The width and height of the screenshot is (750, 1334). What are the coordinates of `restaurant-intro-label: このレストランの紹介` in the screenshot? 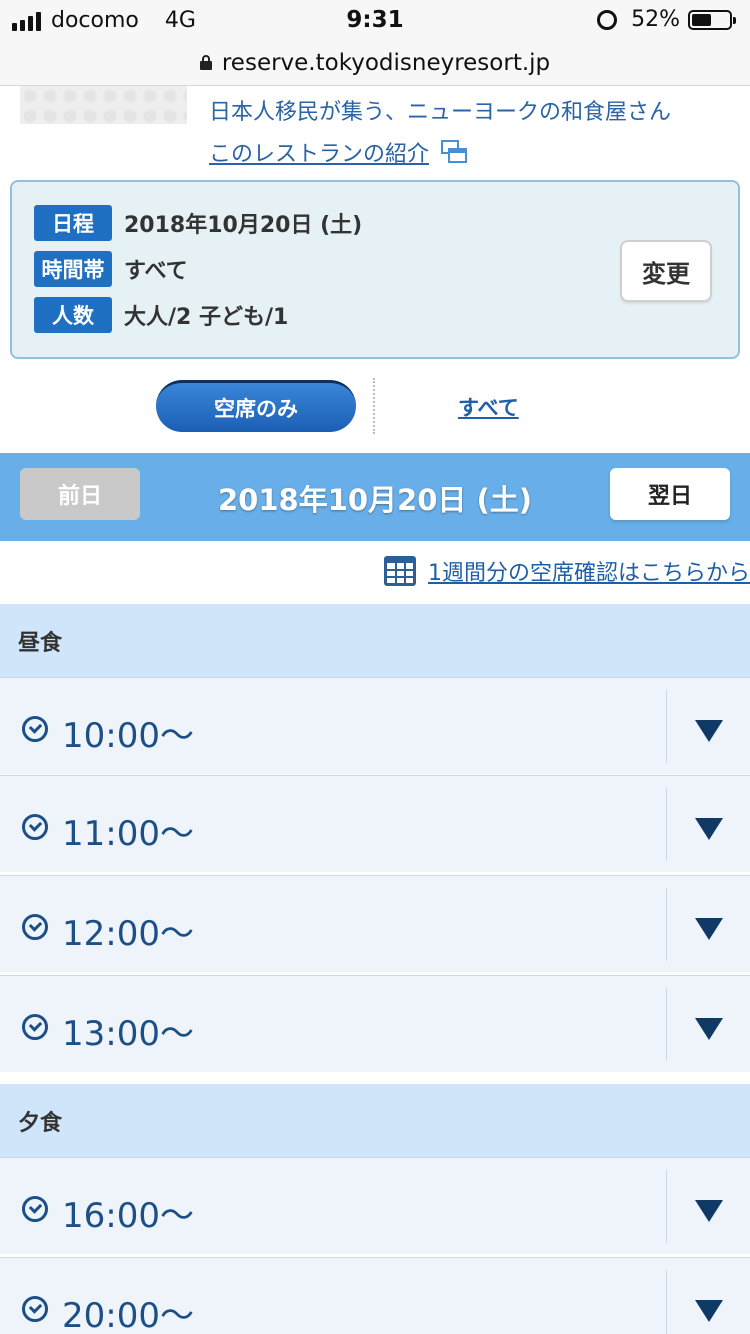 It's located at (319, 154).